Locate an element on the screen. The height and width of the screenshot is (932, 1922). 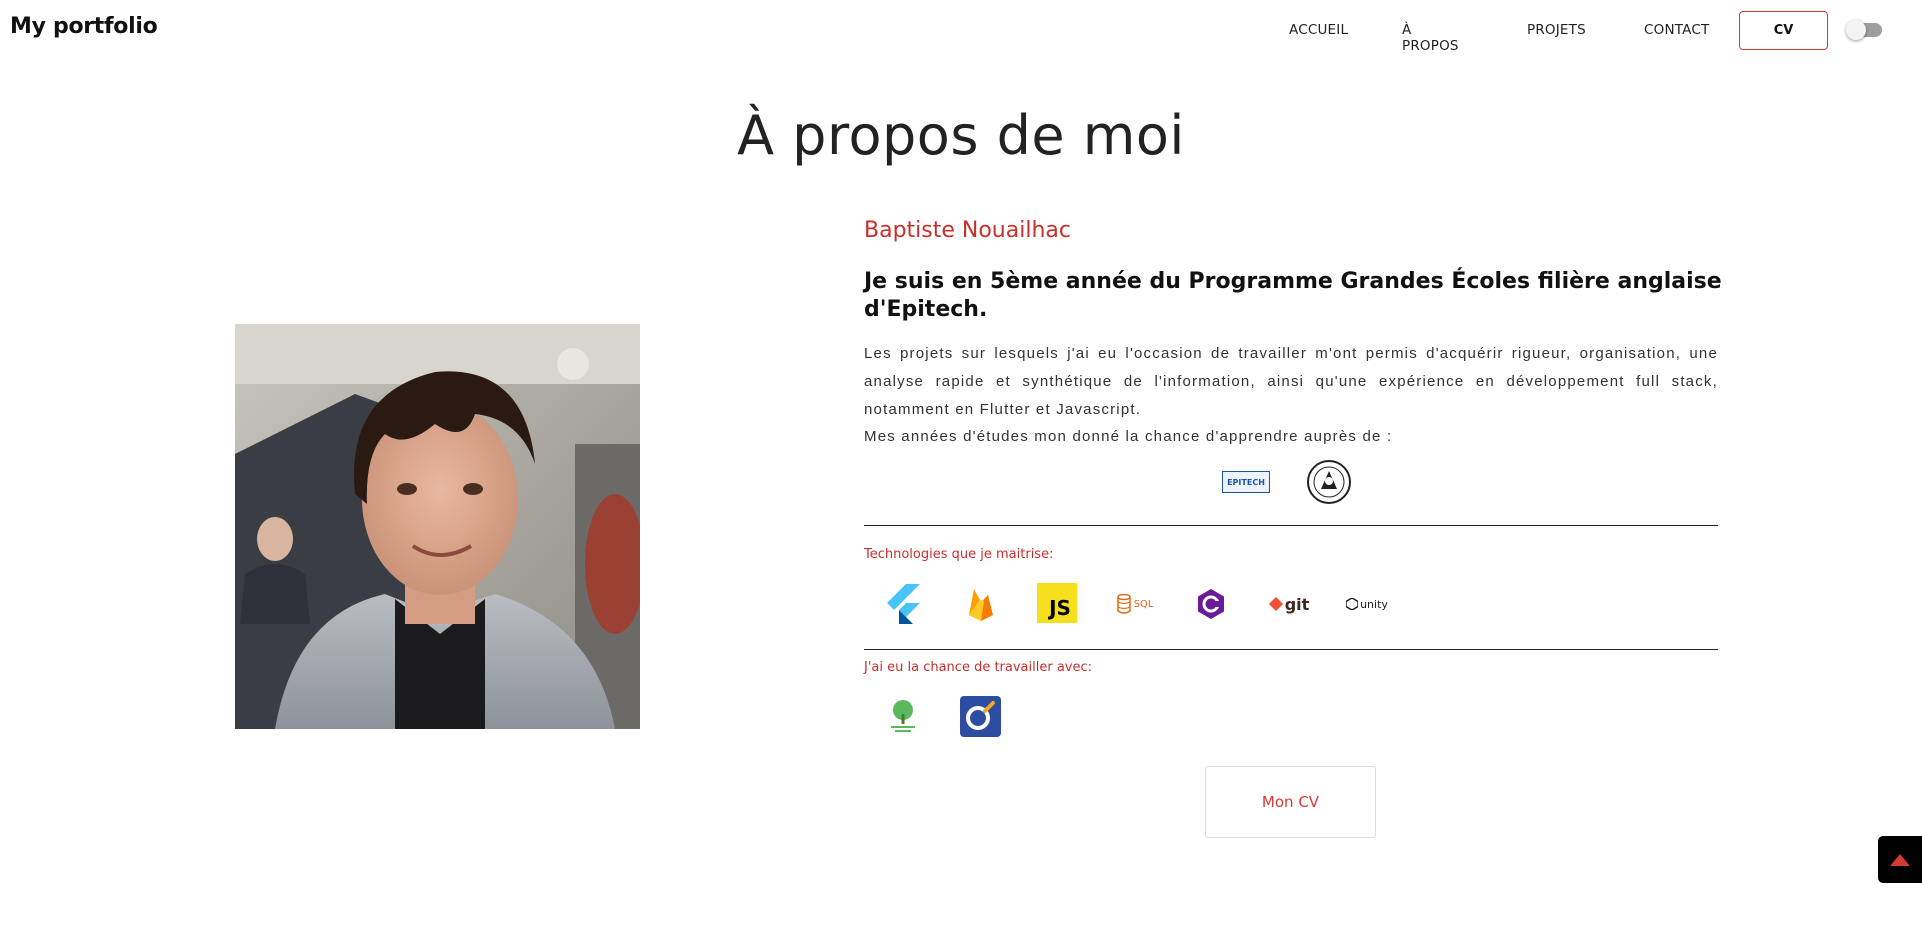
flutter-icon is located at coordinates (903, 604).